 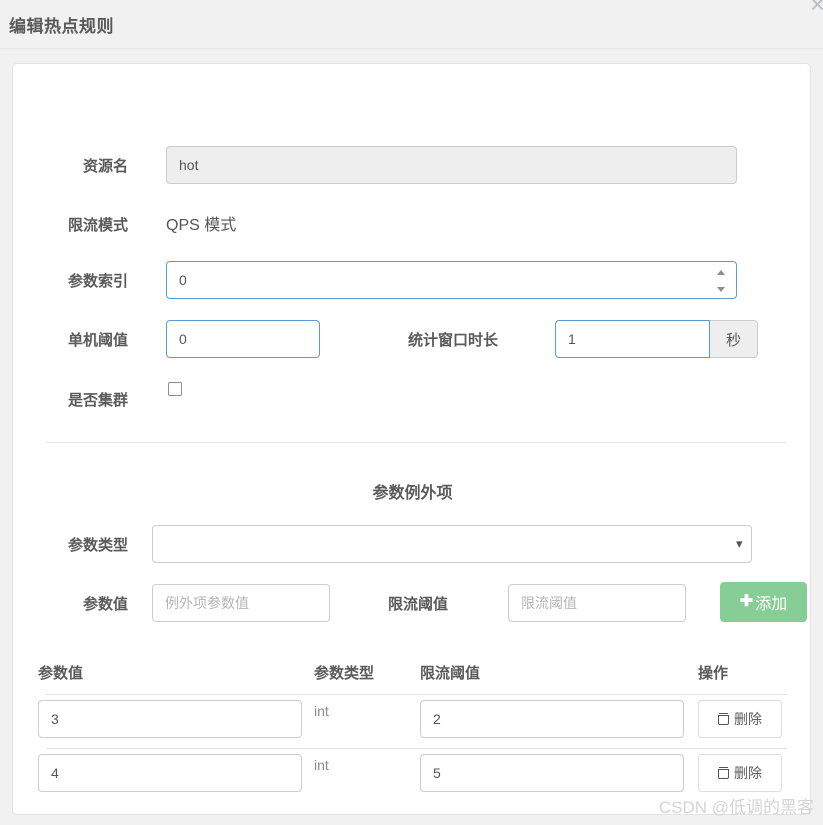 I want to click on dialog-title: 编辑热点规则, so click(x=61, y=26).